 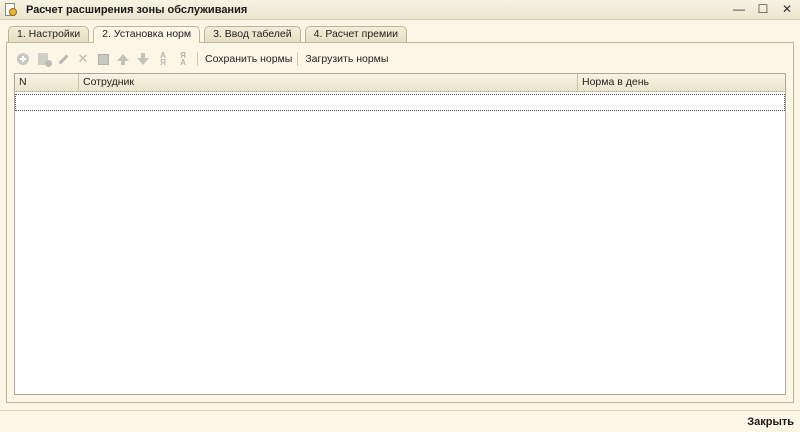 I want to click on maximize-button: ☐, so click(x=763, y=9).